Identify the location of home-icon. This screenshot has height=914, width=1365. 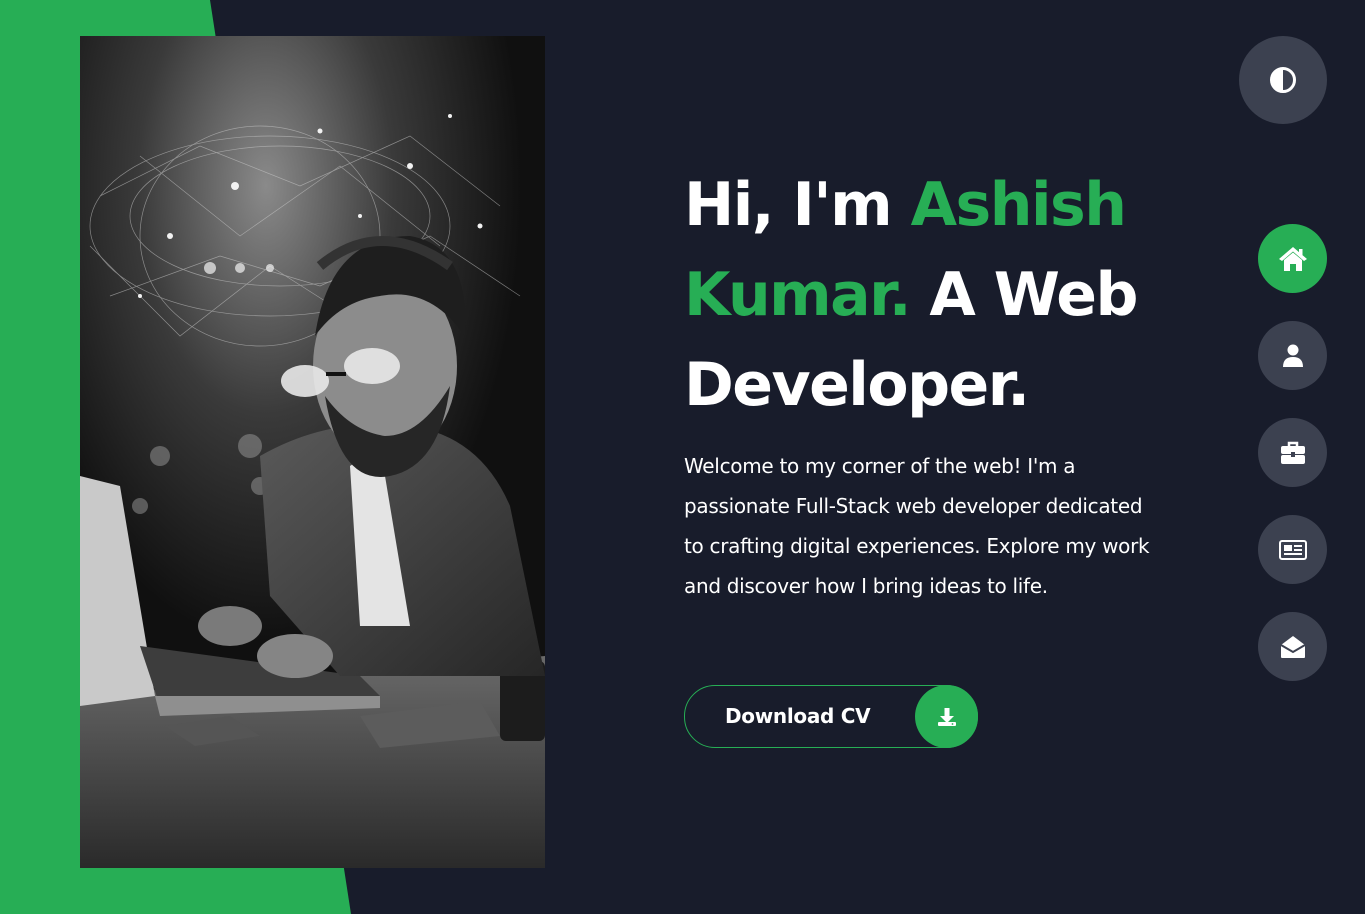
(1292, 258).